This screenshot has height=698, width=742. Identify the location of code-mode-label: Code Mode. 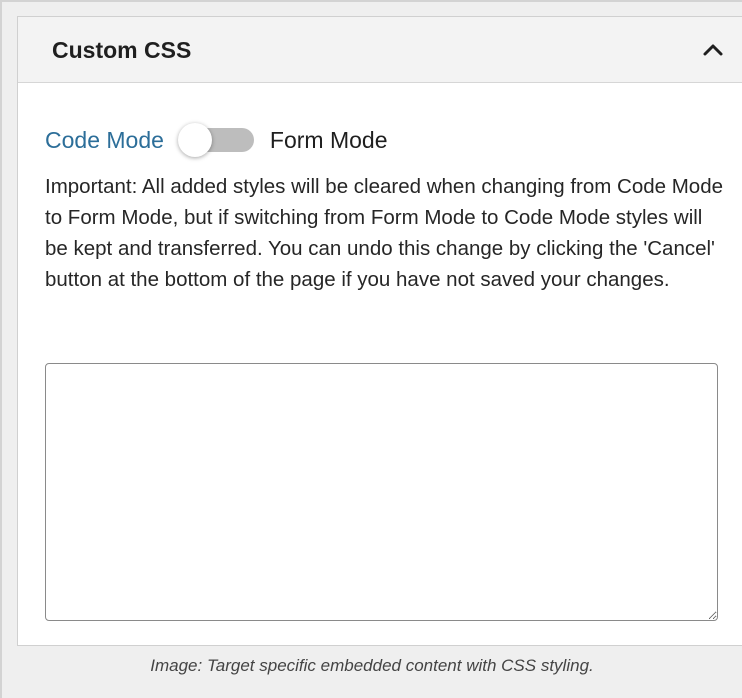
(104, 140).